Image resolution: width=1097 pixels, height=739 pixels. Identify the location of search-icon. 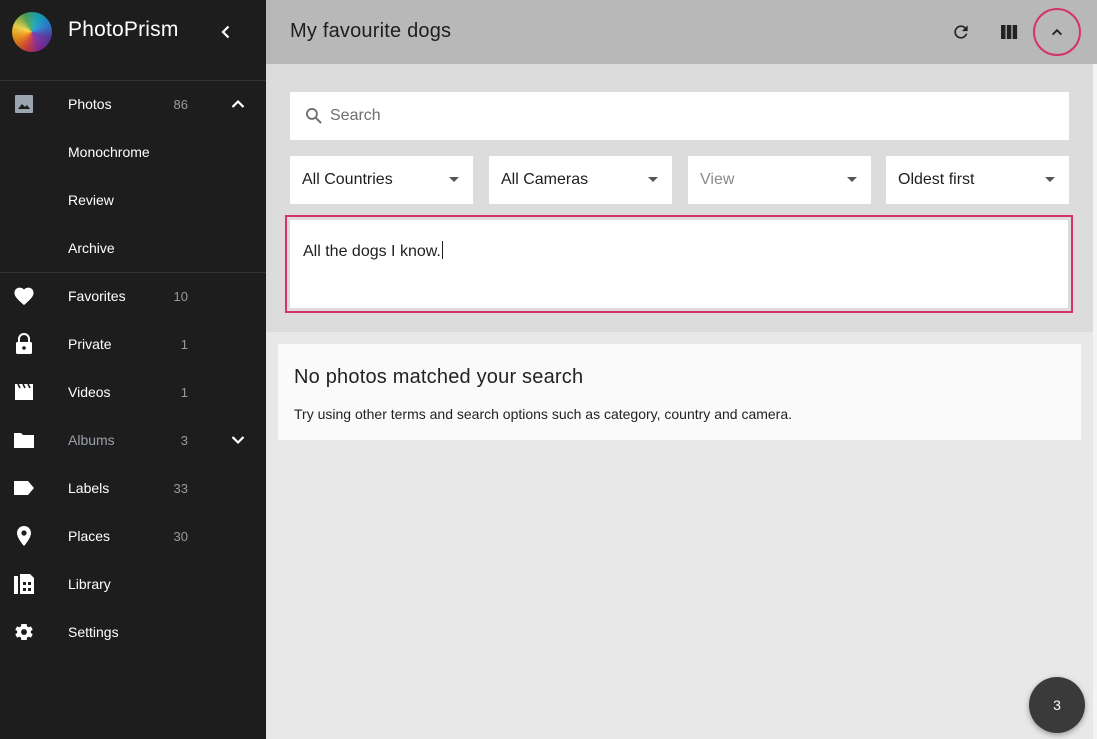
(314, 116).